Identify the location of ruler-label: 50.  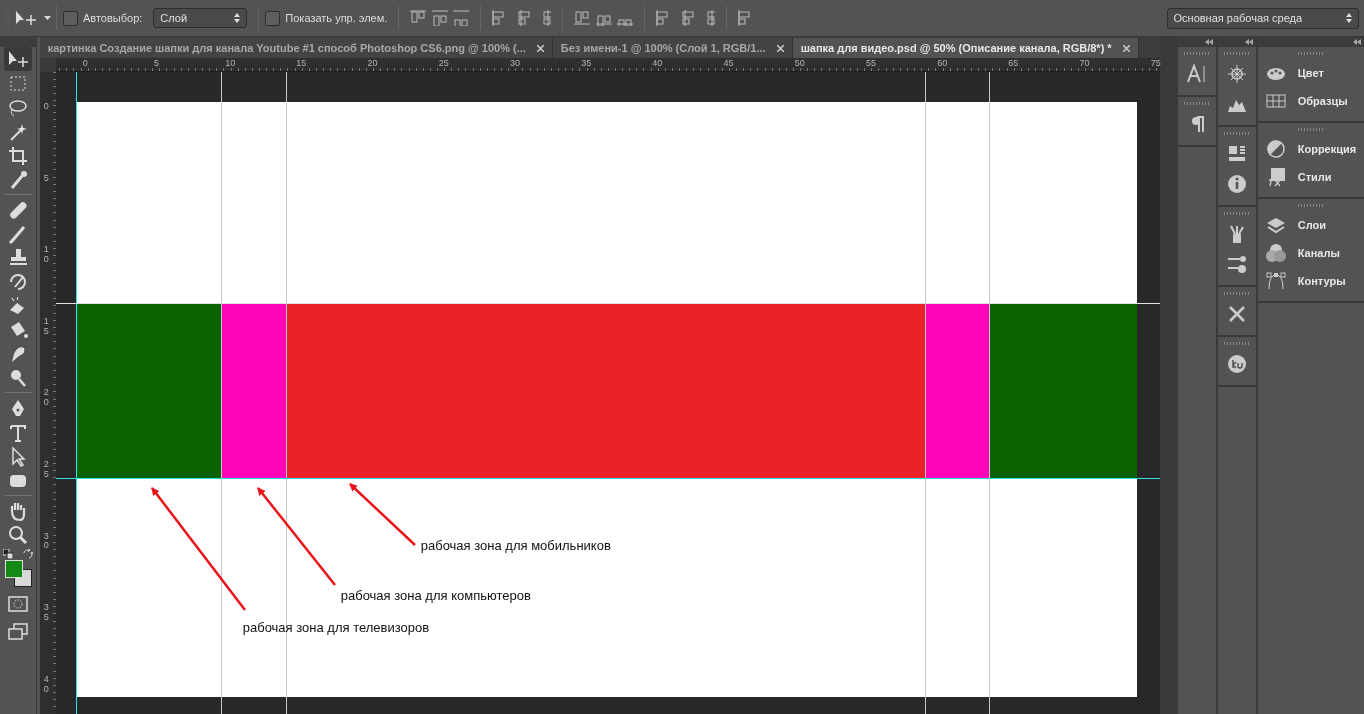
(799, 63).